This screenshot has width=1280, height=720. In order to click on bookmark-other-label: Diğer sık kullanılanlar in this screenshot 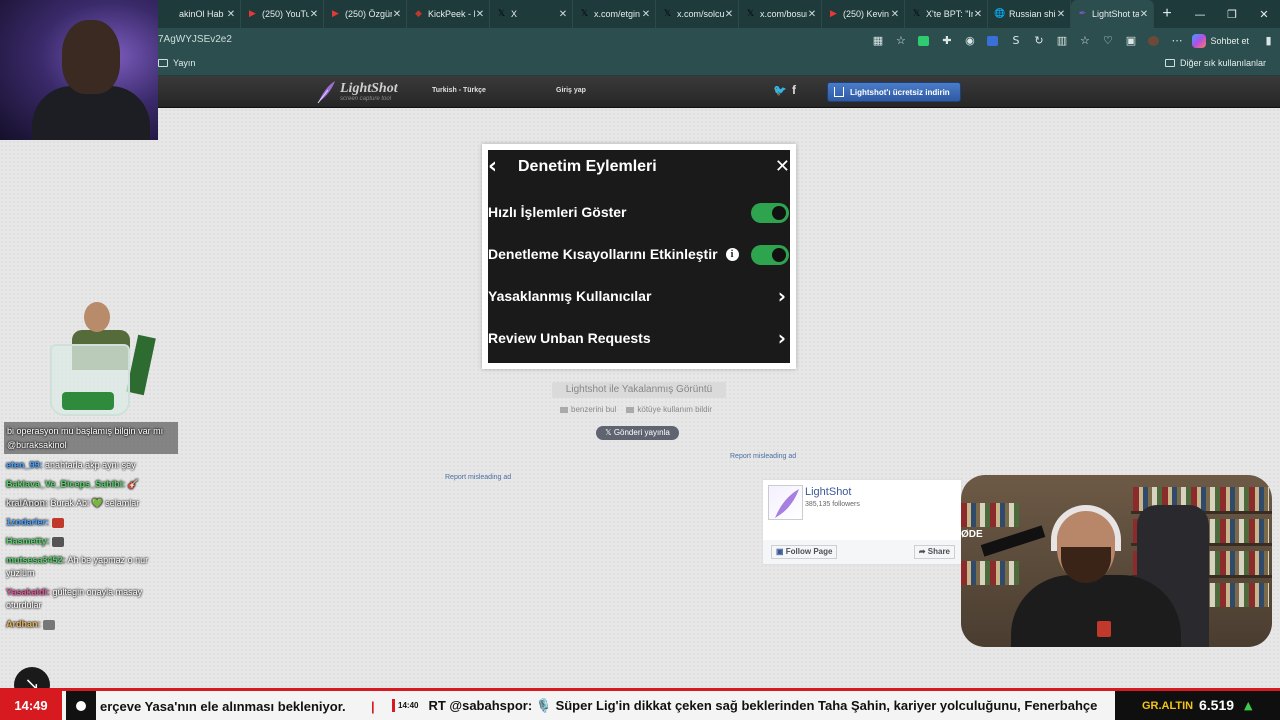, I will do `click(1222, 63)`.